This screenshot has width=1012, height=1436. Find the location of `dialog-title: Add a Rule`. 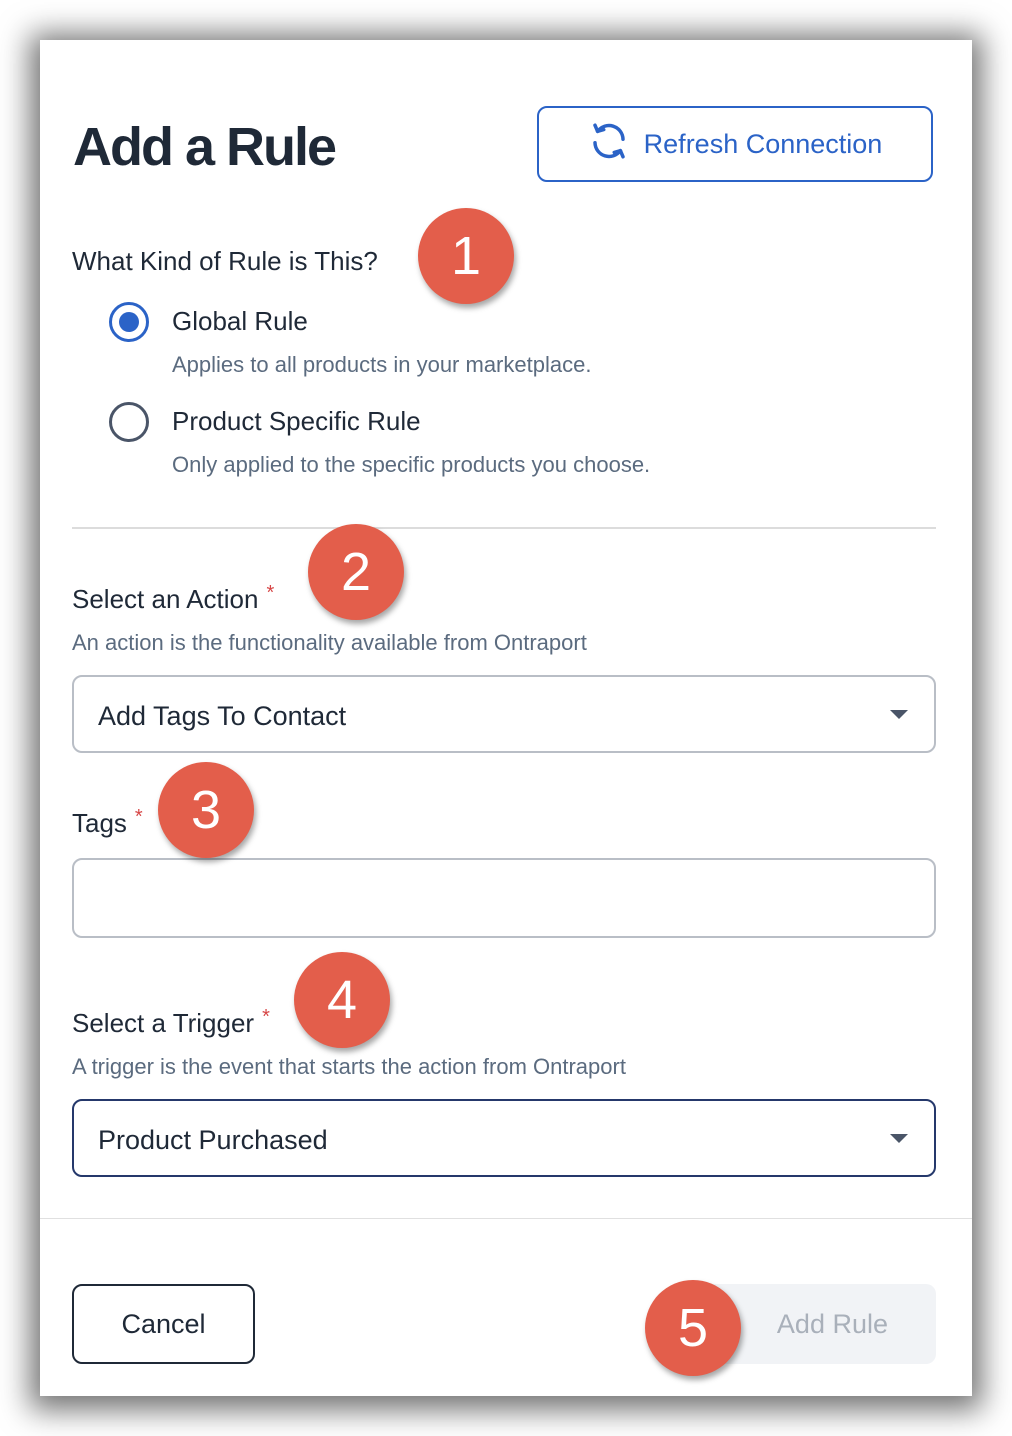

dialog-title: Add a Rule is located at coordinates (205, 147).